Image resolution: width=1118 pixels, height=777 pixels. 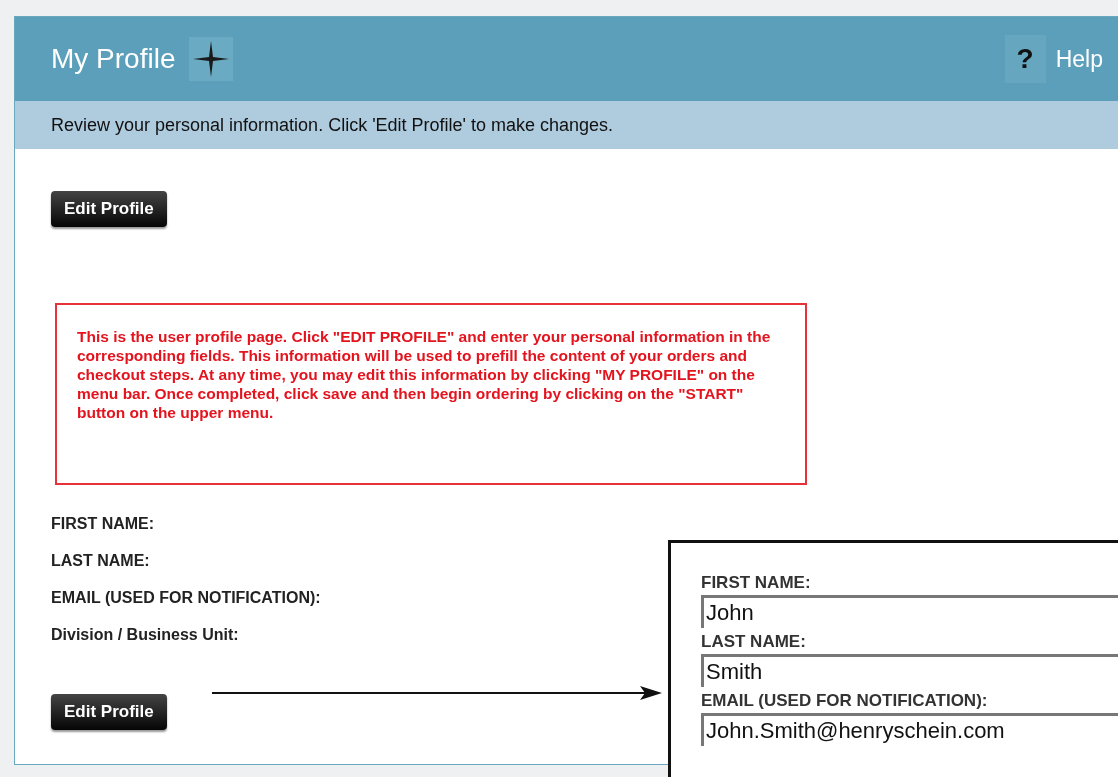 What do you see at coordinates (424, 374) in the screenshot?
I see `note-text: This is the user profile page. Click "EDIT PROFILE" and enter your personal information in the corresponding fields. This information will be used to prefill the content of your orders and checkout steps. At any time, you may edit this information by clicking "MY PROFILE" on the menu bar. Once completed, click save and then begin ordering by clicking on the "START" button on the upper menu.` at bounding box center [424, 374].